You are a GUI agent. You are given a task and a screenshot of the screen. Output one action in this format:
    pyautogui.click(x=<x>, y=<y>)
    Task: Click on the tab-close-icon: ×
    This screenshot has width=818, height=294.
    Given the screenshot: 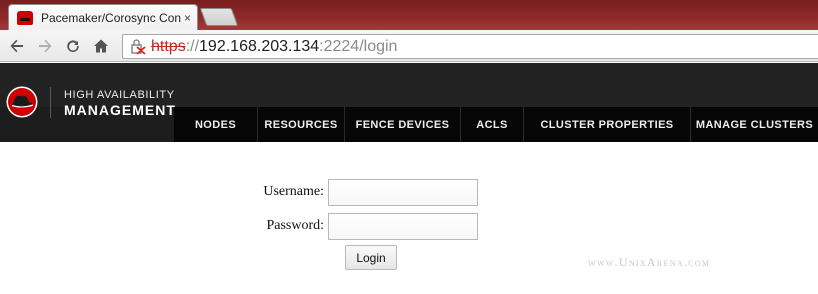 What is the action you would take?
    pyautogui.click(x=187, y=18)
    